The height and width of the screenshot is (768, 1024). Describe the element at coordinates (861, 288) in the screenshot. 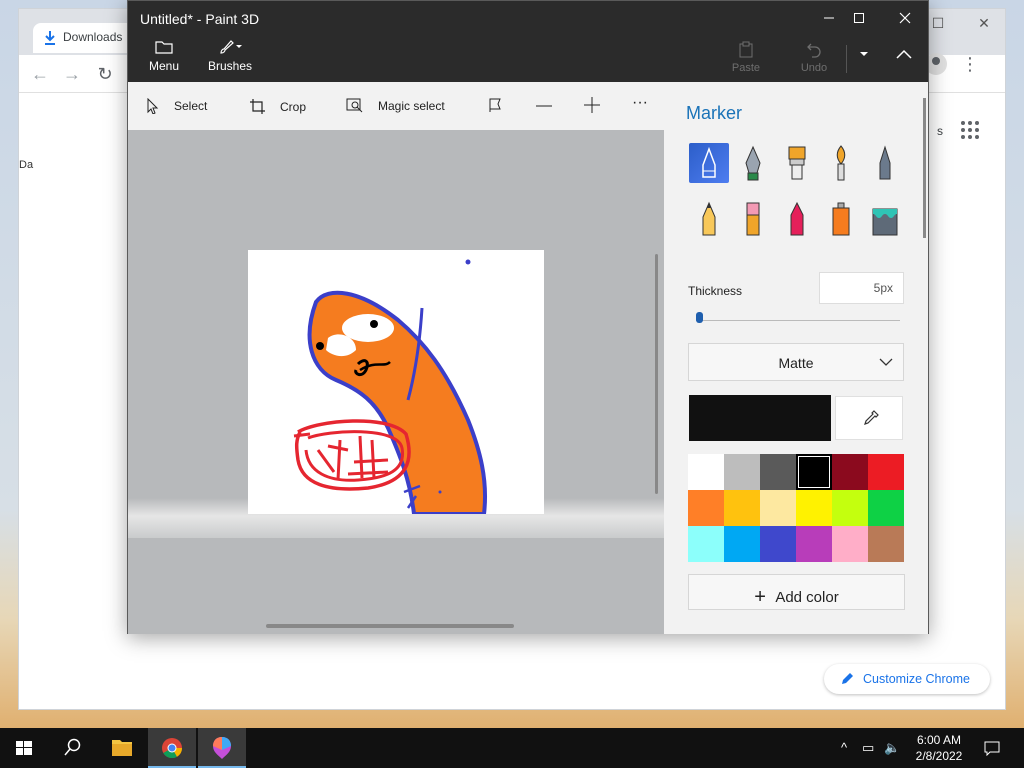

I see `thickness-input: 5px` at that location.